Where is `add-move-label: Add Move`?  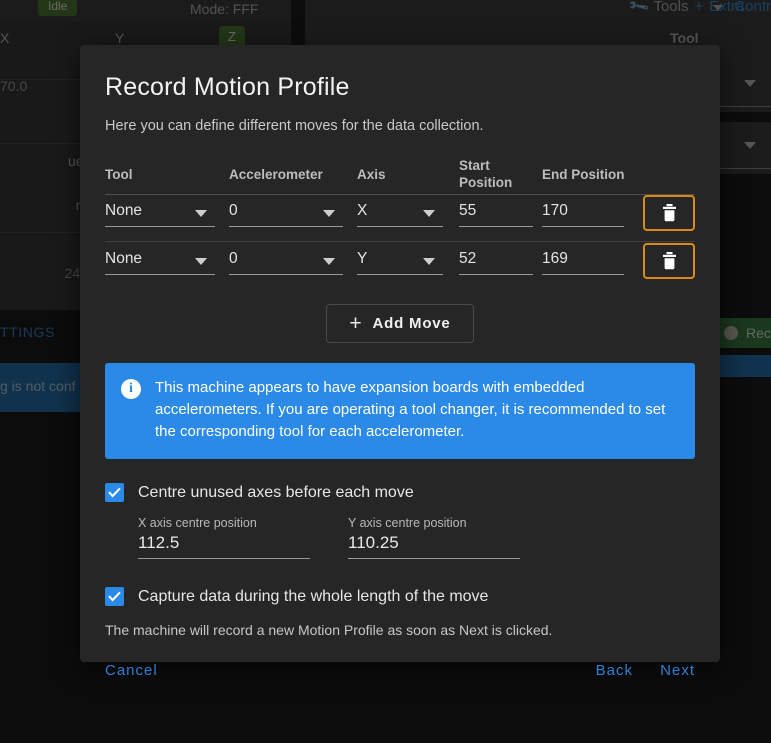
add-move-label: Add Move is located at coordinates (411, 323).